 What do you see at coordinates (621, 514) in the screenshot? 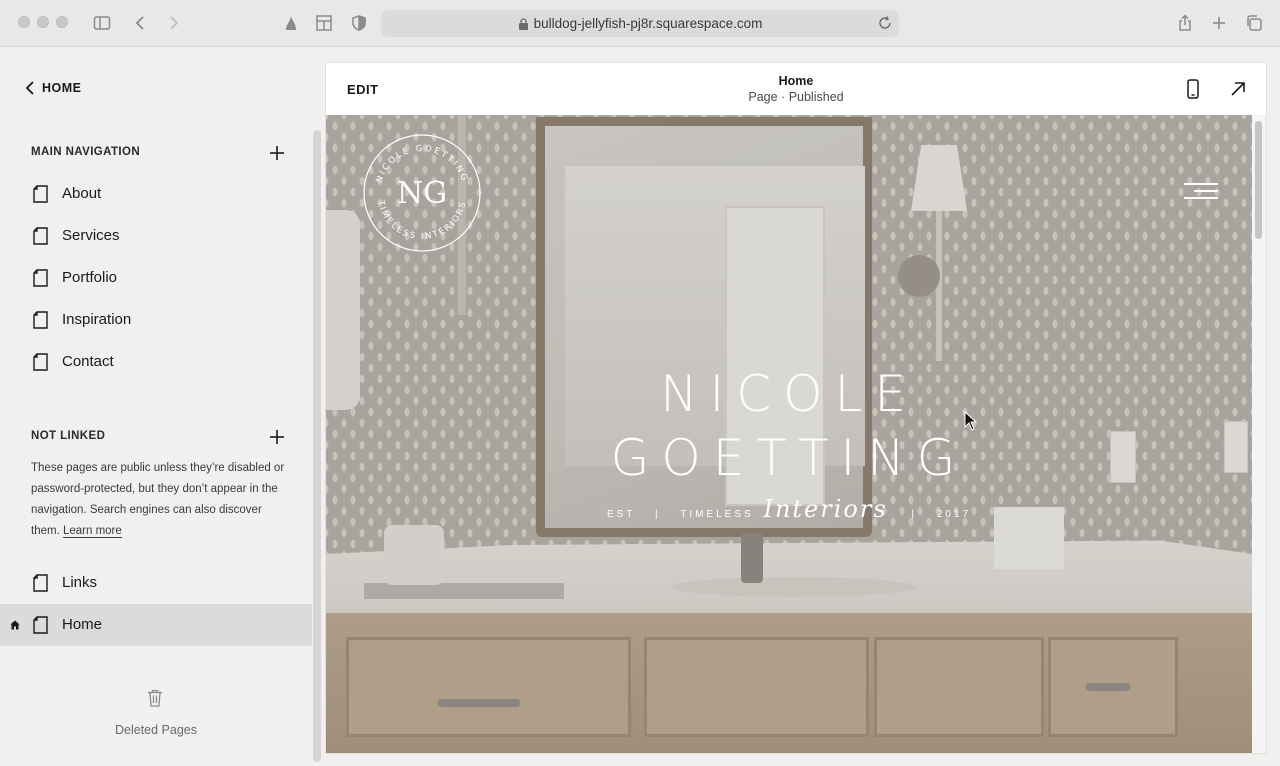
I see `tagline-est: EST` at bounding box center [621, 514].